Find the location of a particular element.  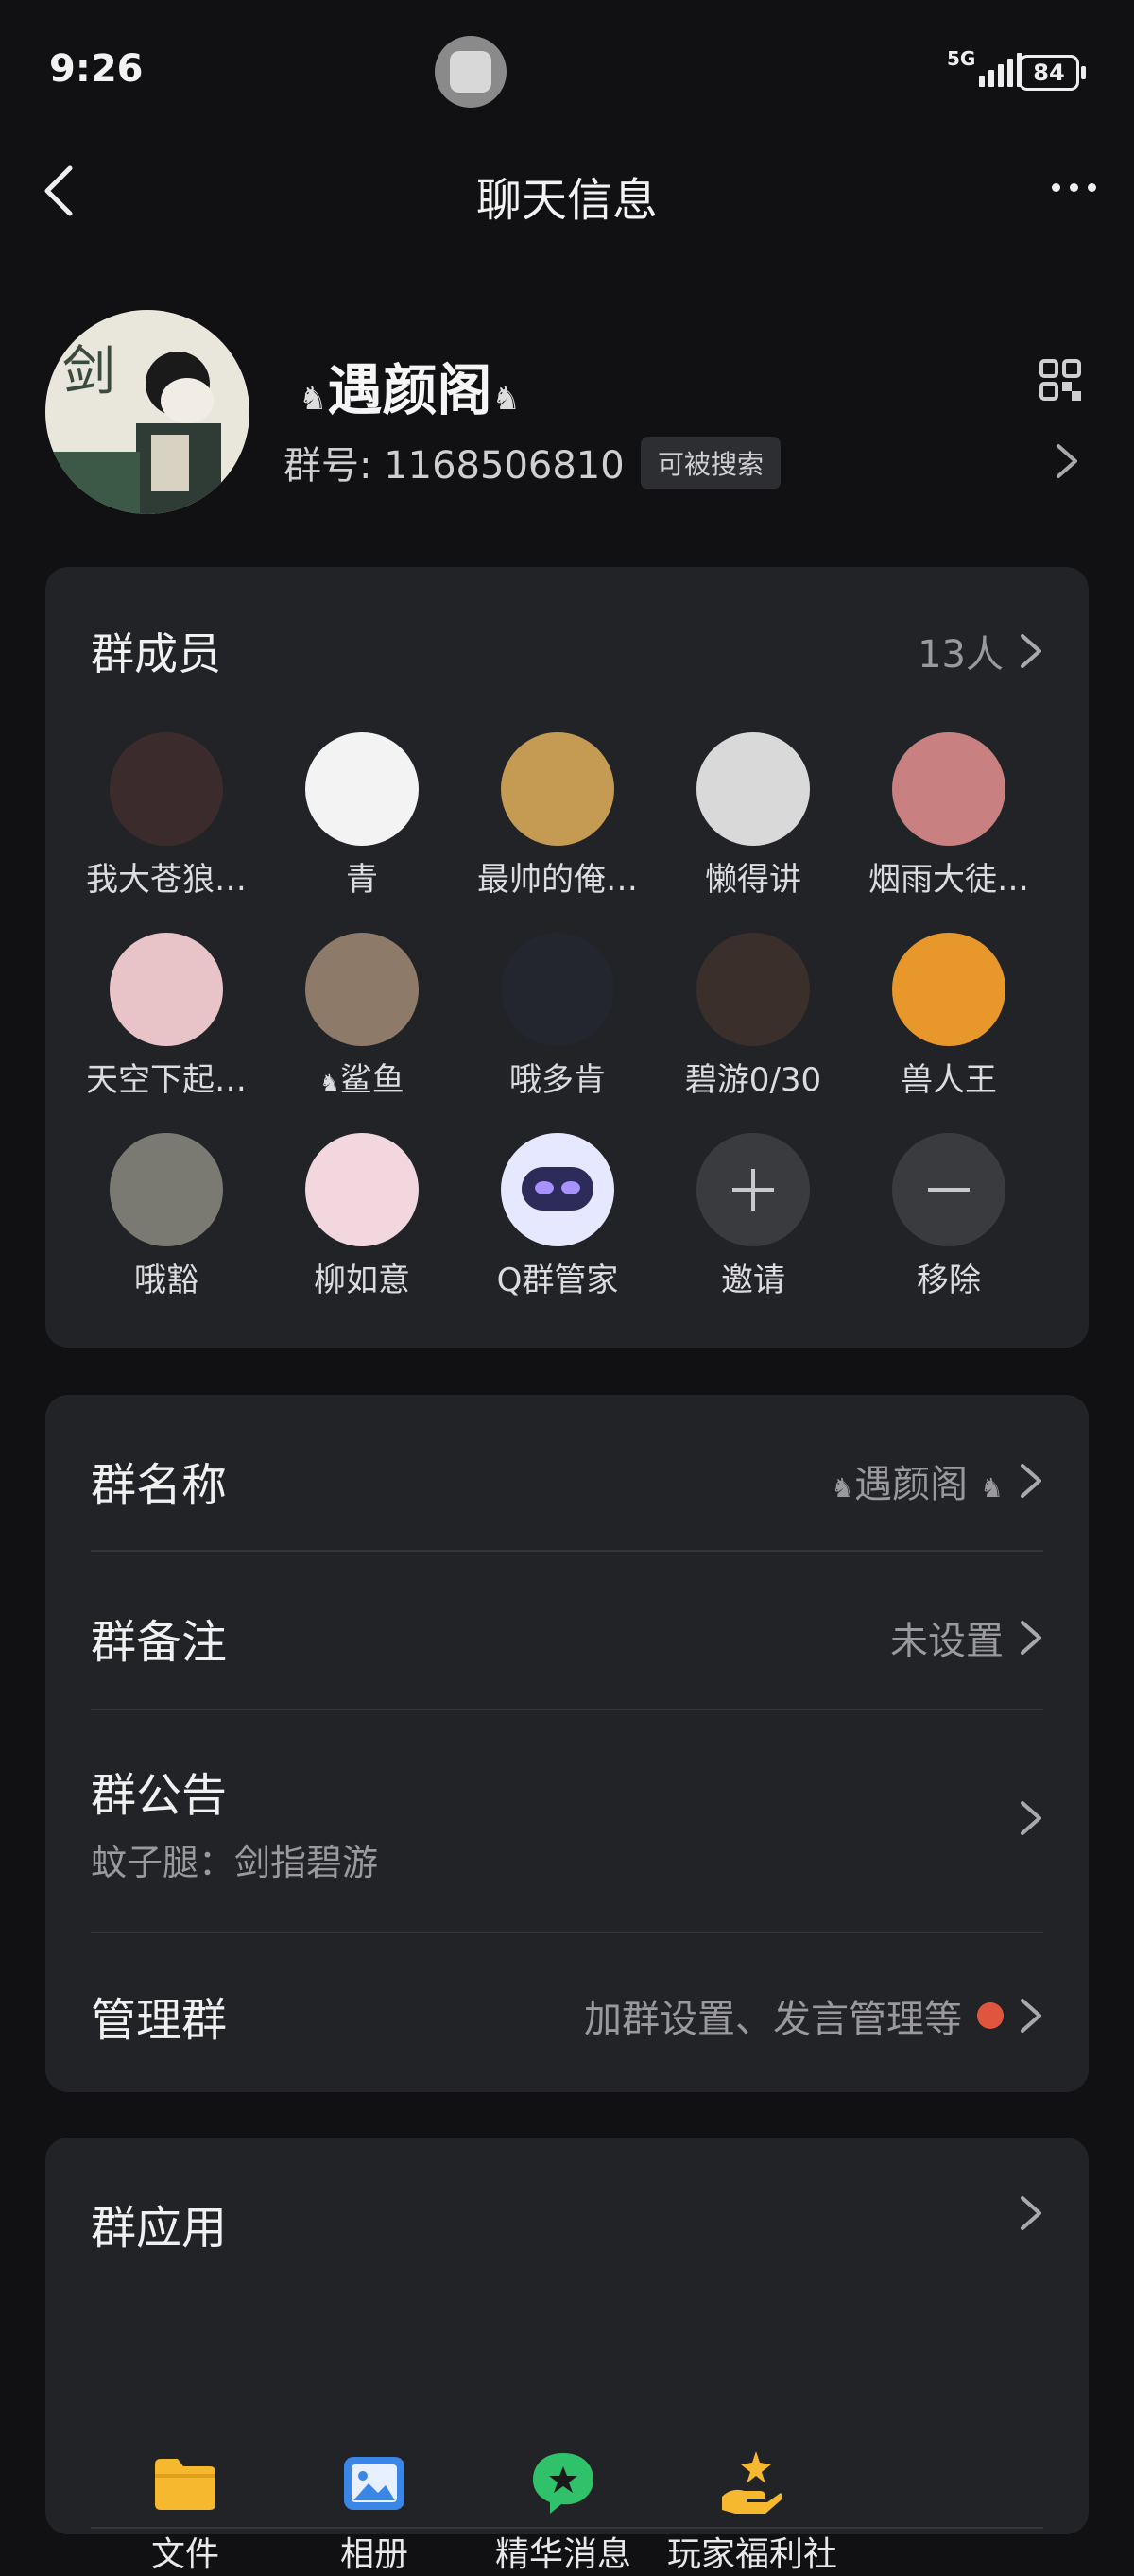

group-remark-row: 群备注 未设置 is located at coordinates (567, 1642).